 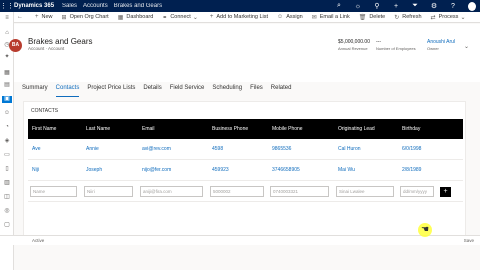 What do you see at coordinates (60, 41) in the screenshot?
I see `record-name: Brakes and Gears` at bounding box center [60, 41].